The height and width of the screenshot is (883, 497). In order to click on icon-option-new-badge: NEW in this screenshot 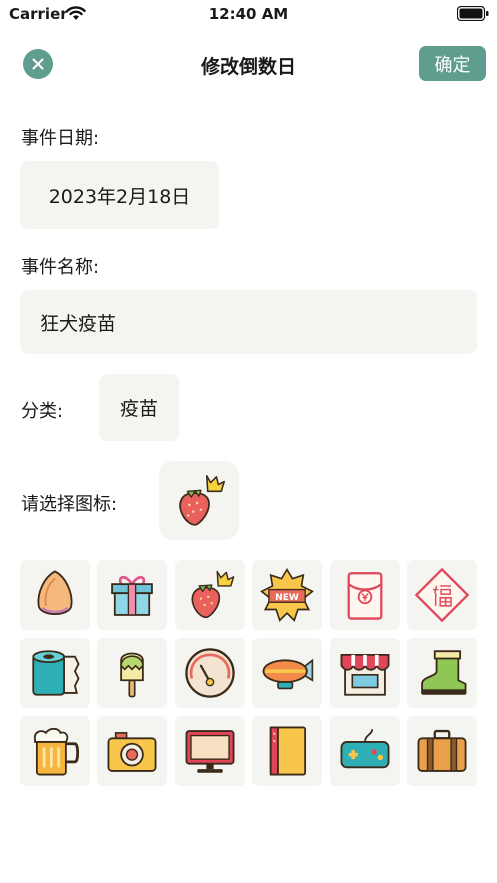, I will do `click(287, 595)`.